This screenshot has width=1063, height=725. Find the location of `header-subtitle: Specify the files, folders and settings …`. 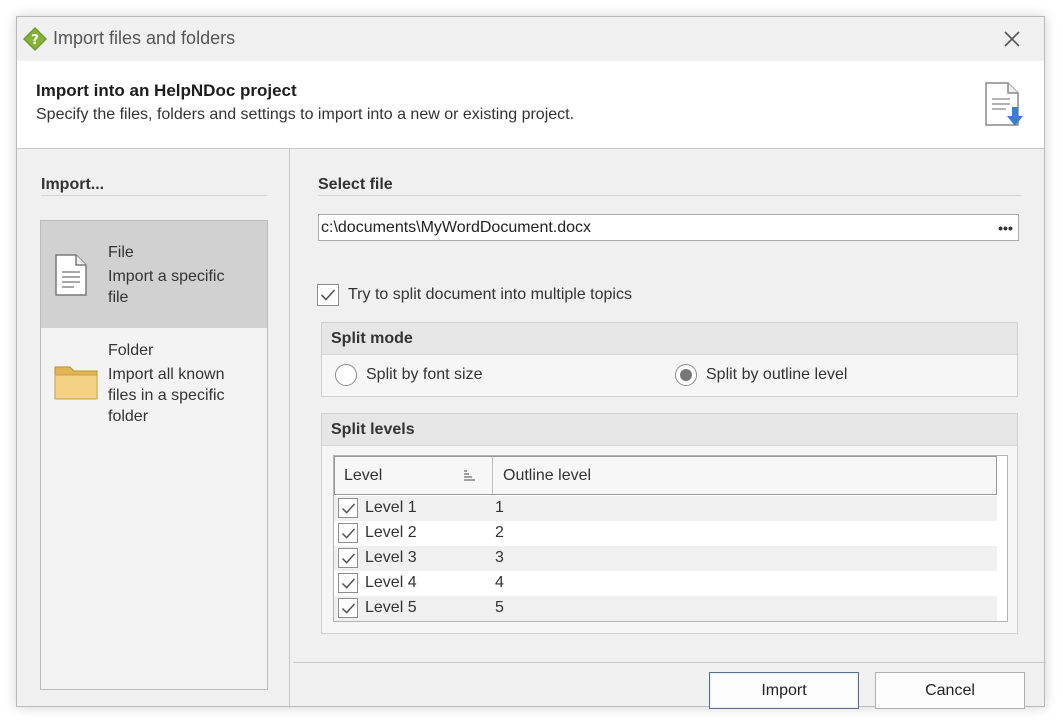

header-subtitle: Specify the files, folders and settings … is located at coordinates (305, 114).